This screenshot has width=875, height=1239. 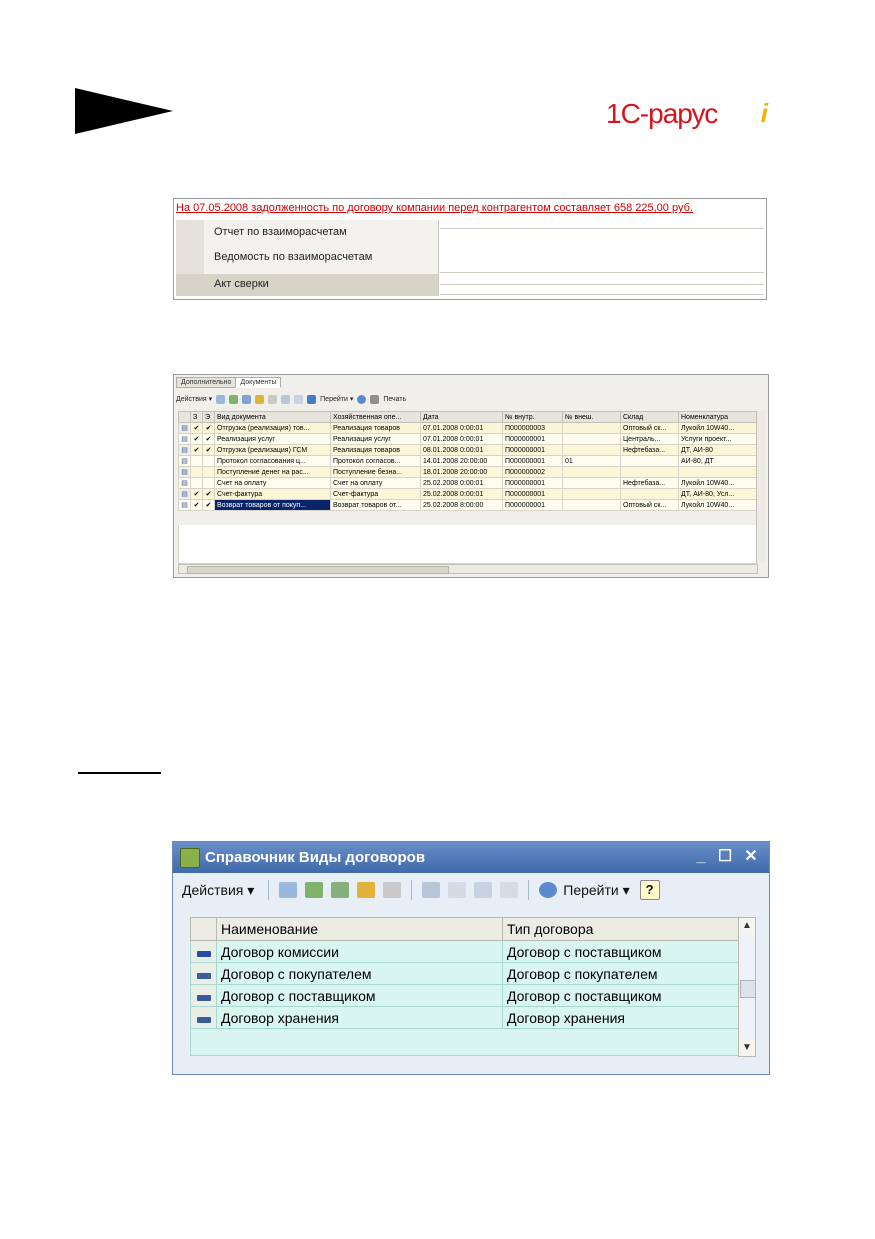 I want to click on list-item: Договор хранения Договор хранения, so click(x=464, y=1017).